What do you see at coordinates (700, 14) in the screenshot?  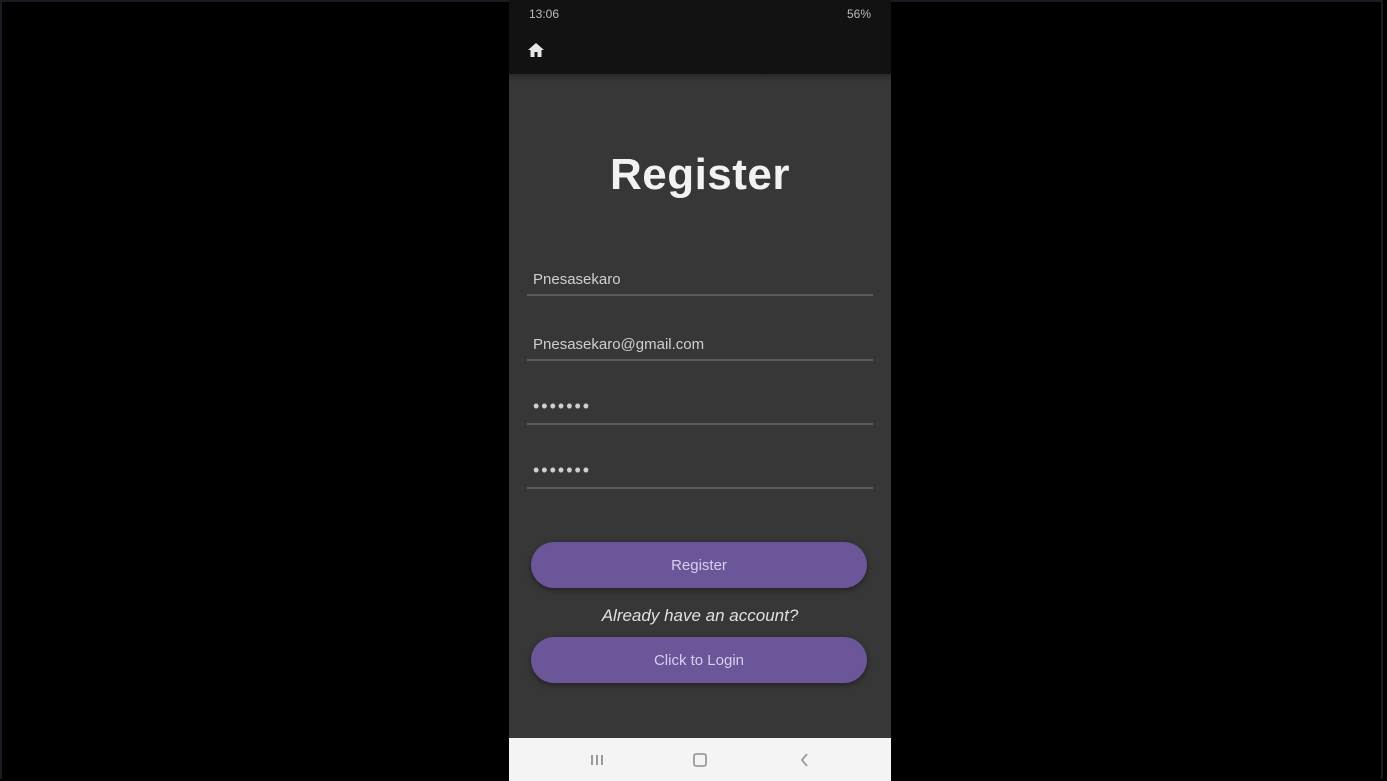 I see `status-bar: 13:06 56%` at bounding box center [700, 14].